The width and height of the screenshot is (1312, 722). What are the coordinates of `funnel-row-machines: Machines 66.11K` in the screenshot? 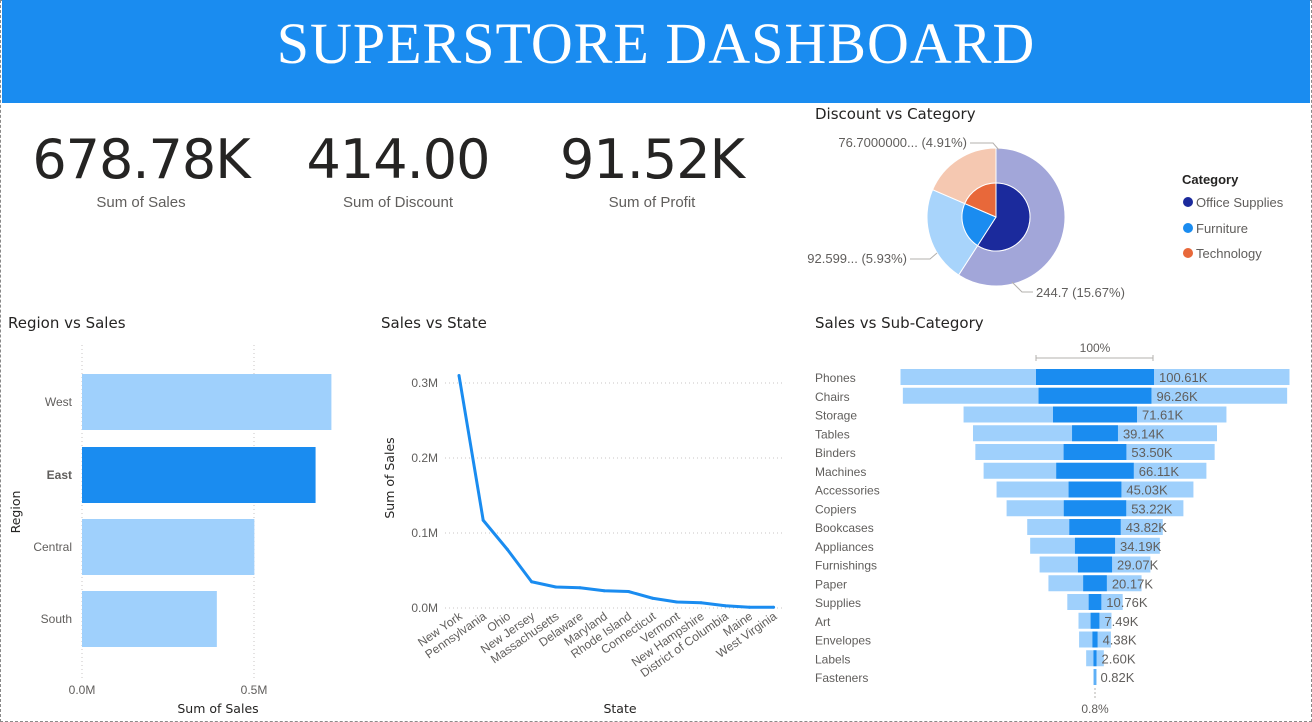 It's located at (1011, 470).